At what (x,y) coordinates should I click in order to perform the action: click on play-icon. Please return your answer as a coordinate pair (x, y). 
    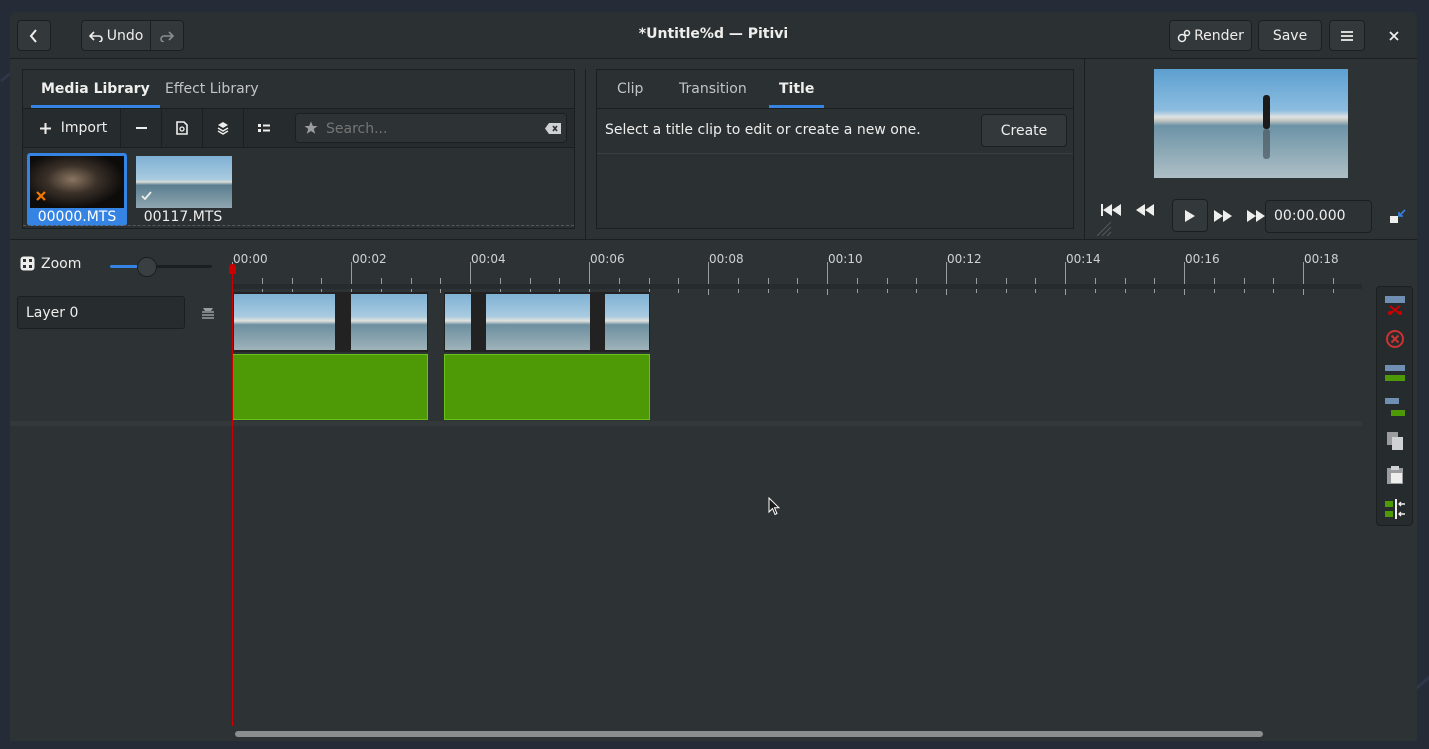
    Looking at the image, I should click on (1190, 215).